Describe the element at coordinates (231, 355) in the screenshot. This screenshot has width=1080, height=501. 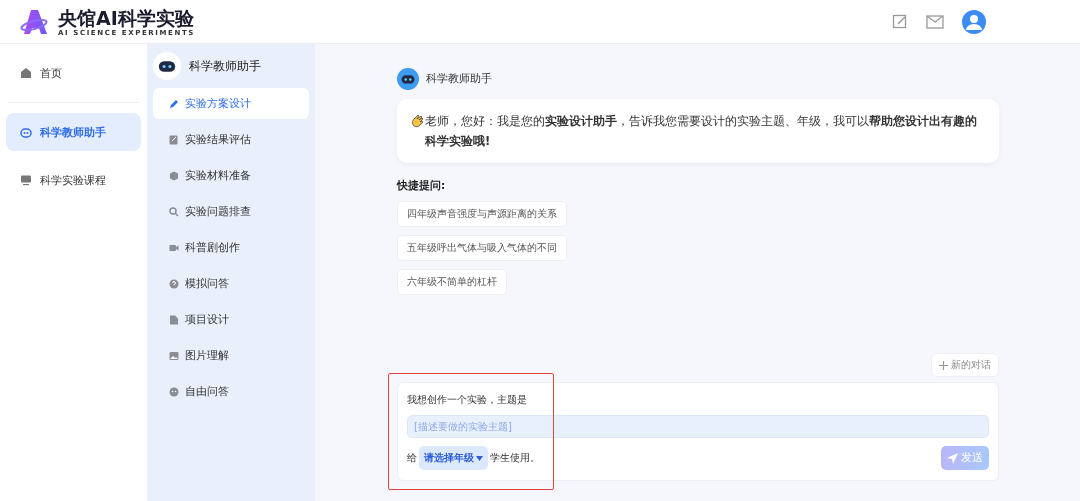
I see `assistant-menu-item: 图片理解` at that location.